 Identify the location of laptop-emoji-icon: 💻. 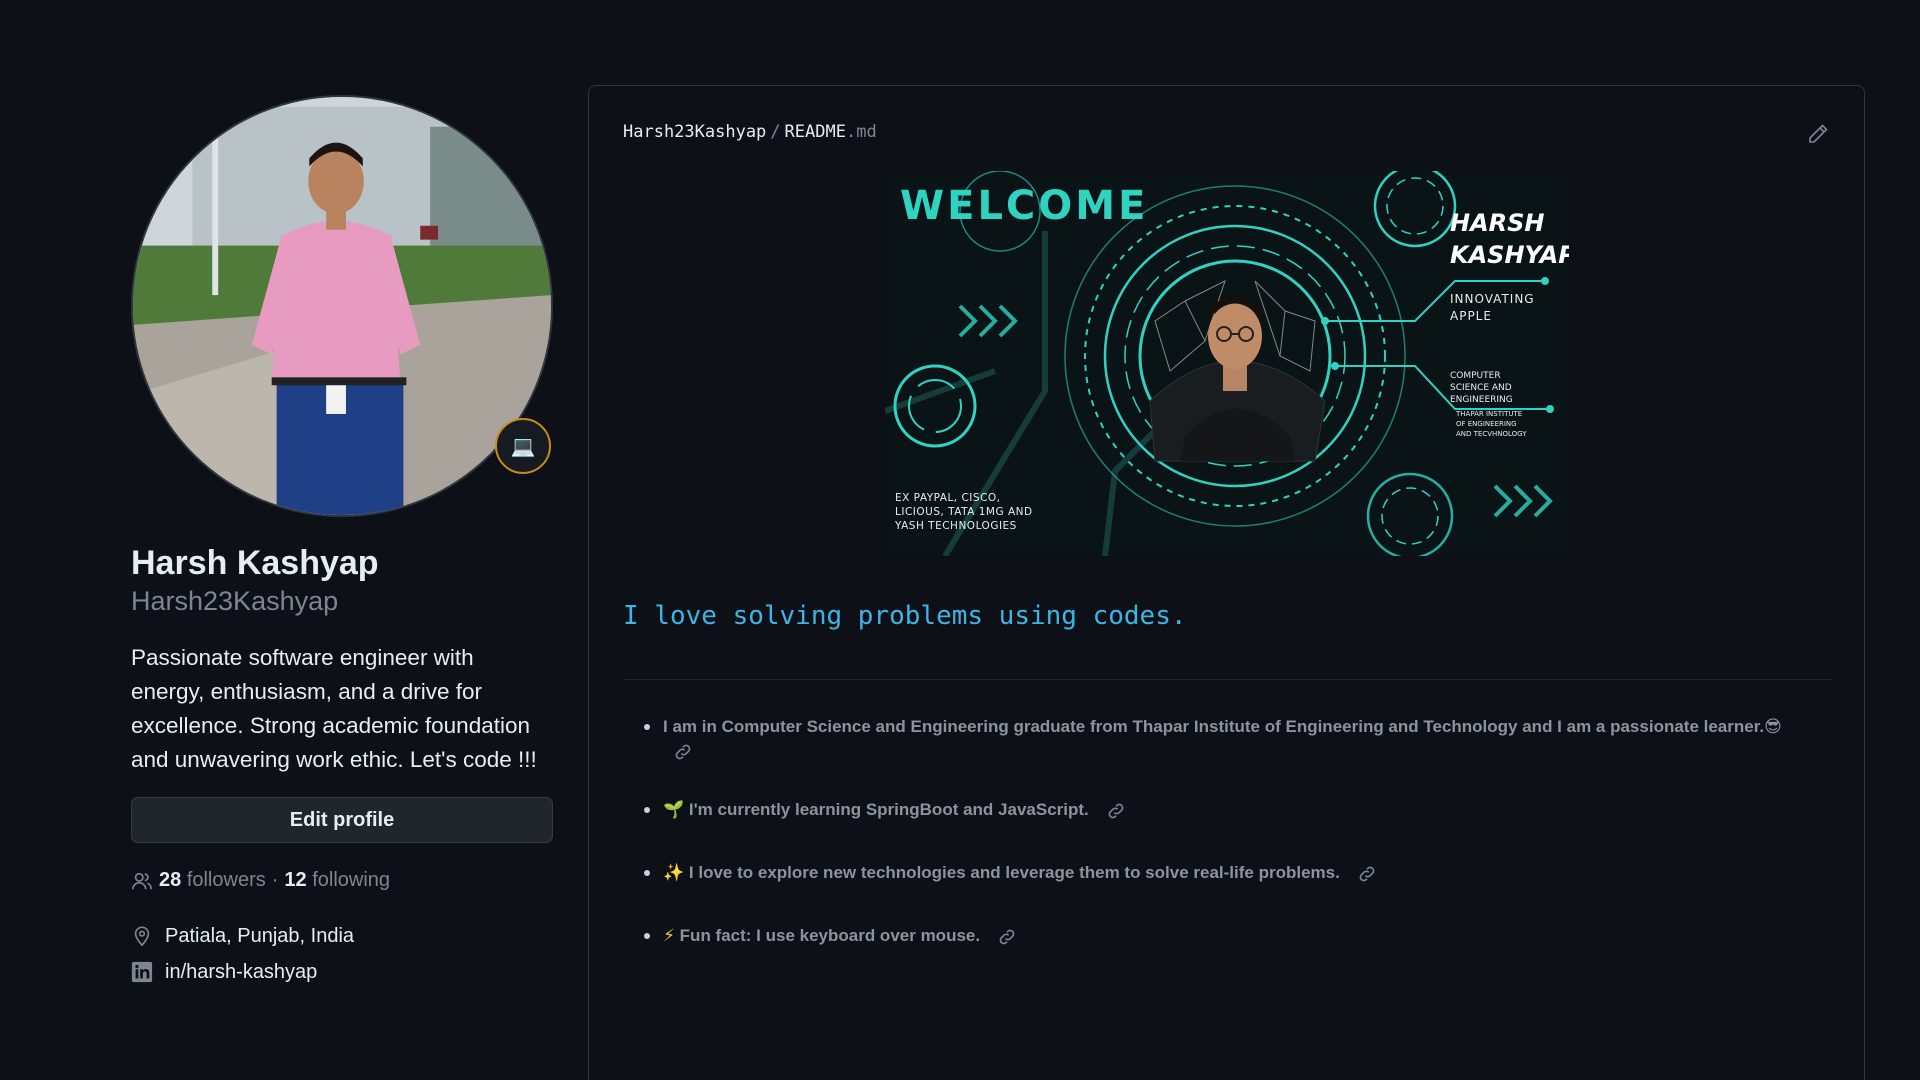
(523, 446).